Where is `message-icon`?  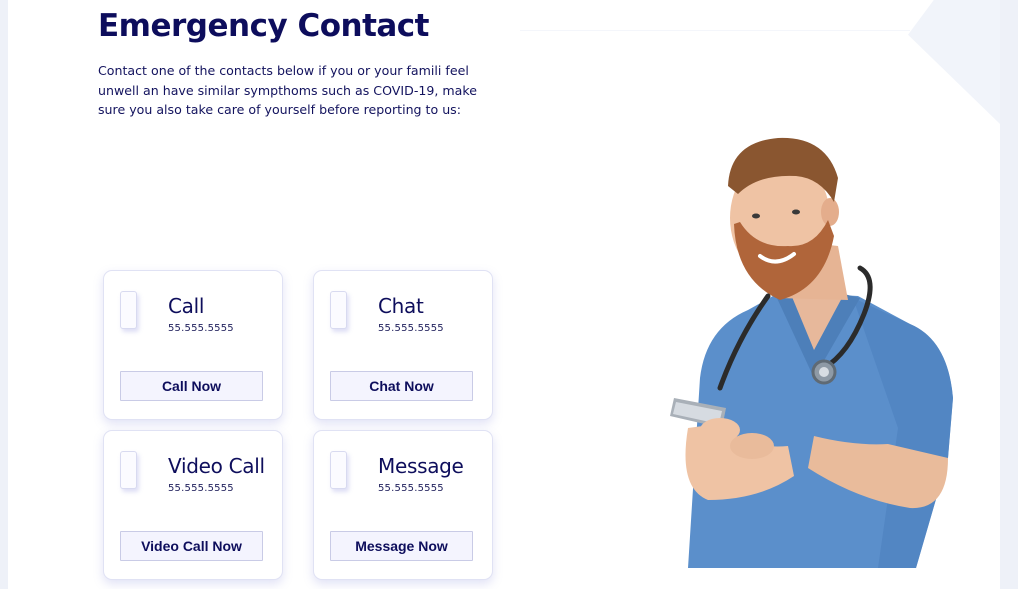 message-icon is located at coordinates (338, 470).